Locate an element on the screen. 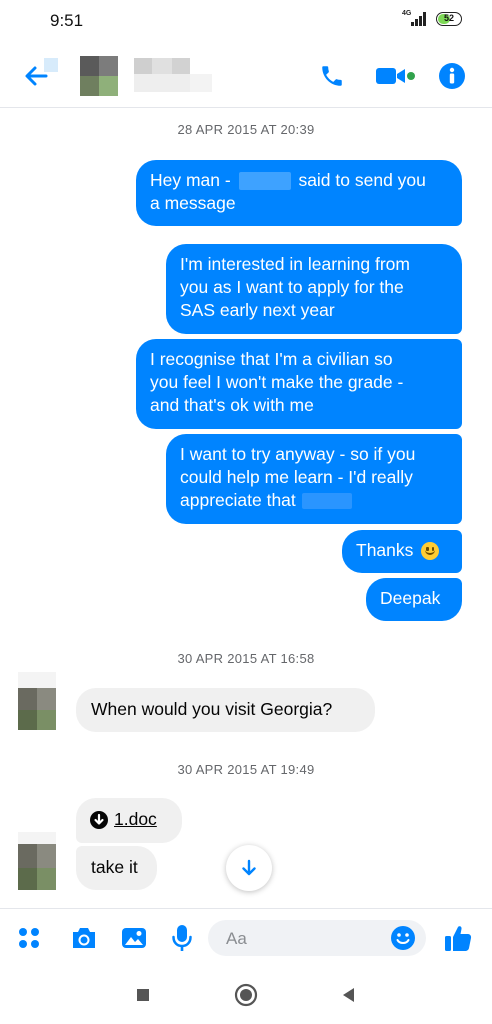 This screenshot has height=1024, width=492. header-avatar is located at coordinates (99, 76).